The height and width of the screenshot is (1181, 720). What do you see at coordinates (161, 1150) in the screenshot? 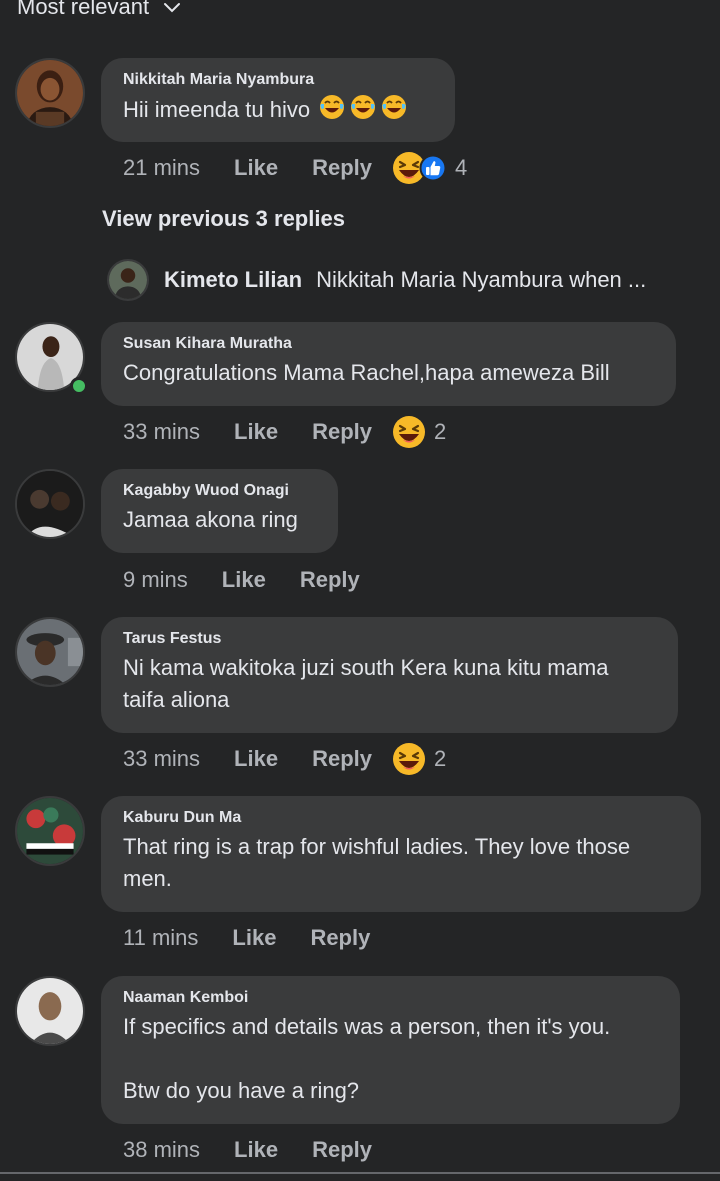
I see `comment-time: 38 mins` at bounding box center [161, 1150].